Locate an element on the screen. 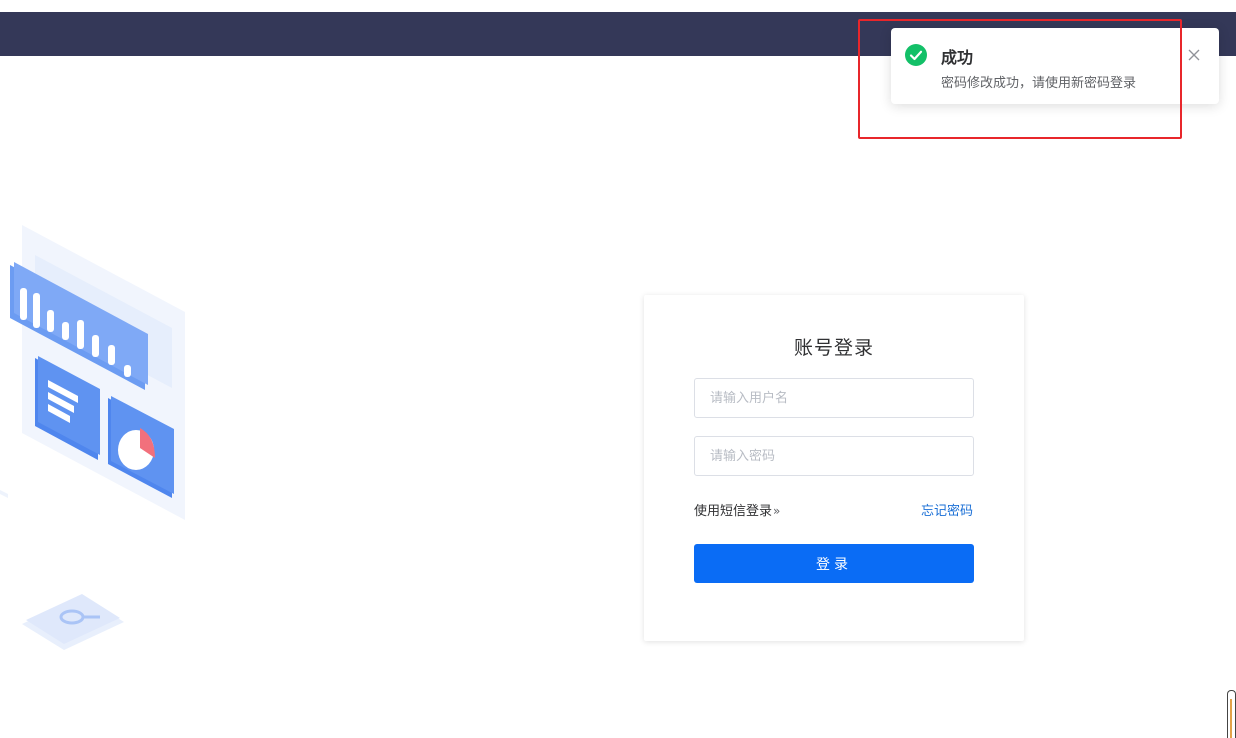 Image resolution: width=1236 pixels, height=738 pixels. check-circle-icon is located at coordinates (916, 55).